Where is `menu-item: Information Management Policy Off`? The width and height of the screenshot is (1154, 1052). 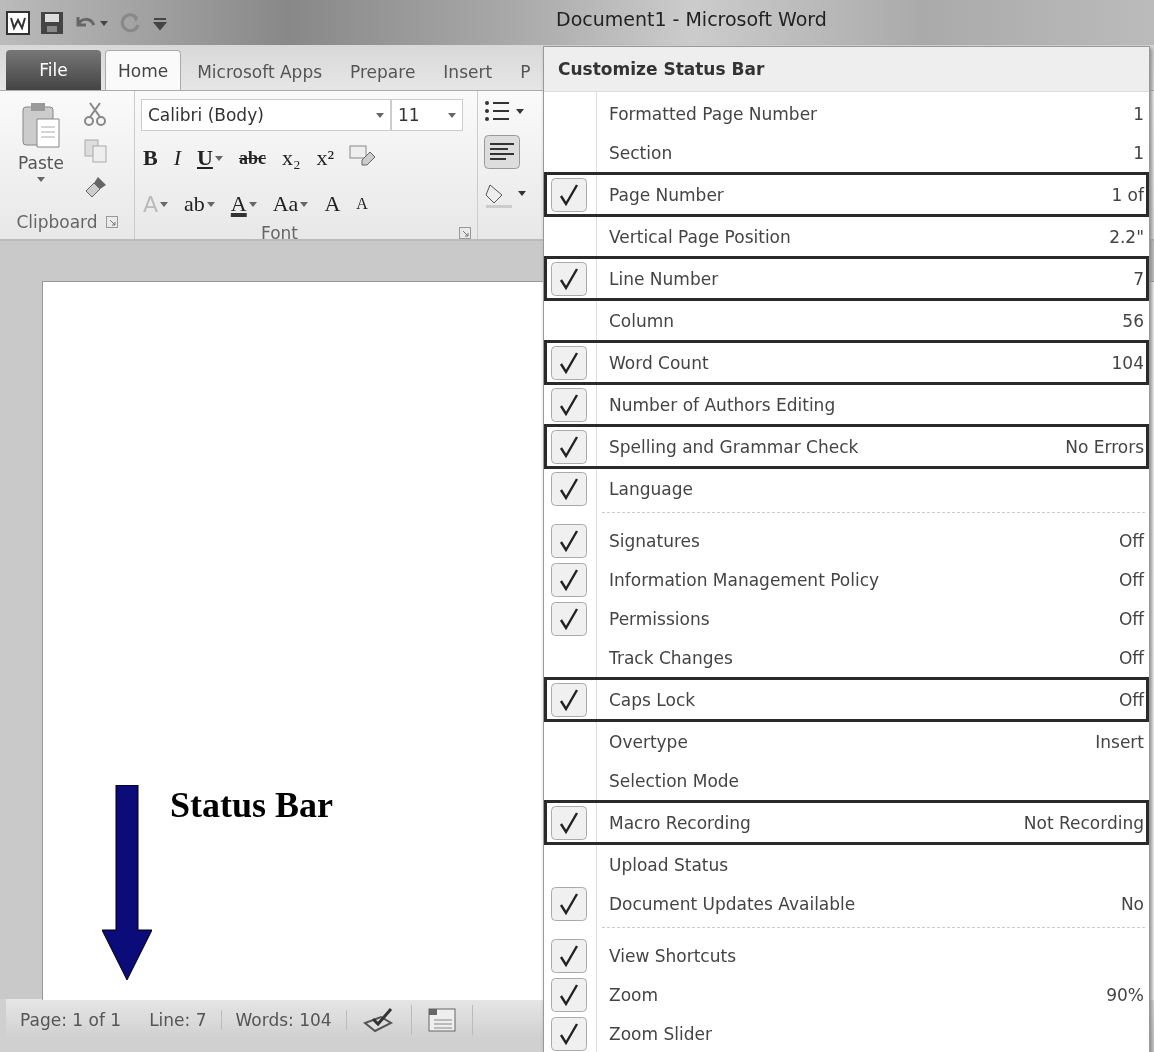 menu-item: Information Management Policy Off is located at coordinates (846, 579).